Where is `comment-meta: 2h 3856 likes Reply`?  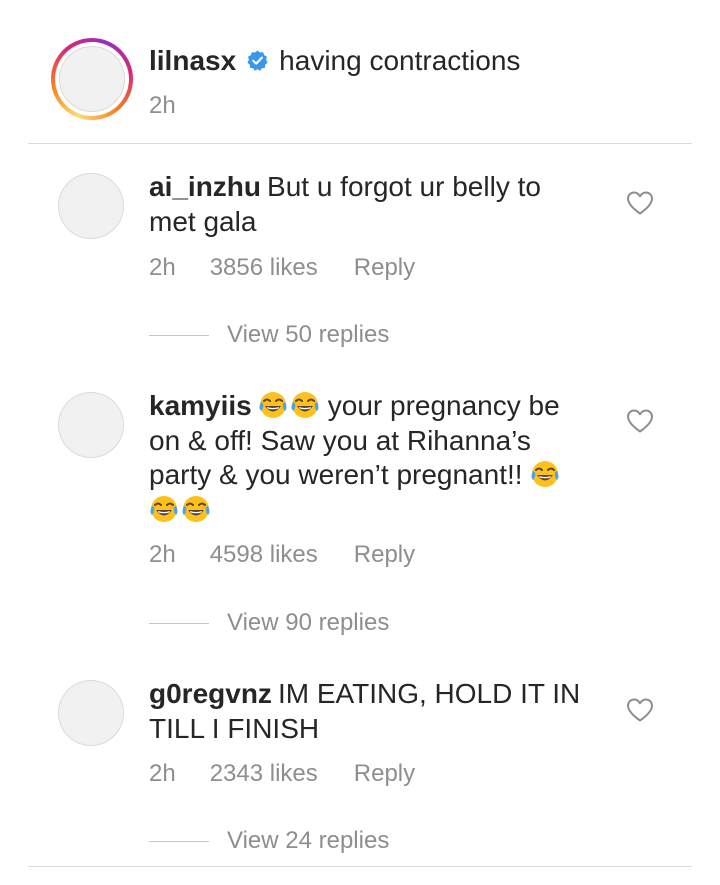
comment-meta: 2h 3856 likes Reply is located at coordinates (282, 268).